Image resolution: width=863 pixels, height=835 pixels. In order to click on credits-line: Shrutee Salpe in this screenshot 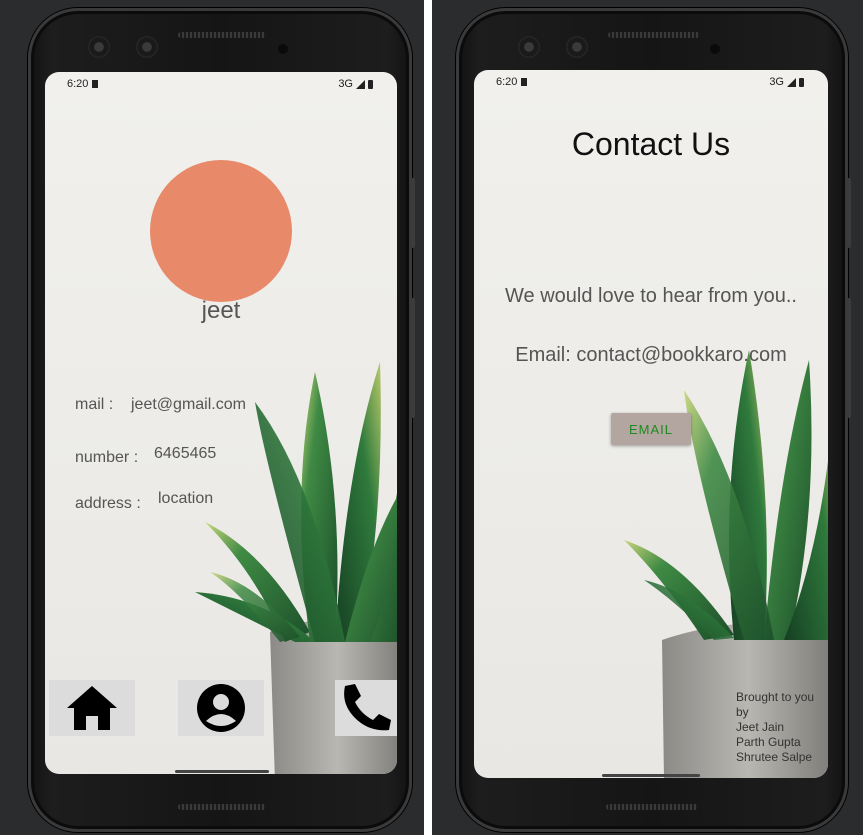, I will do `click(774, 757)`.